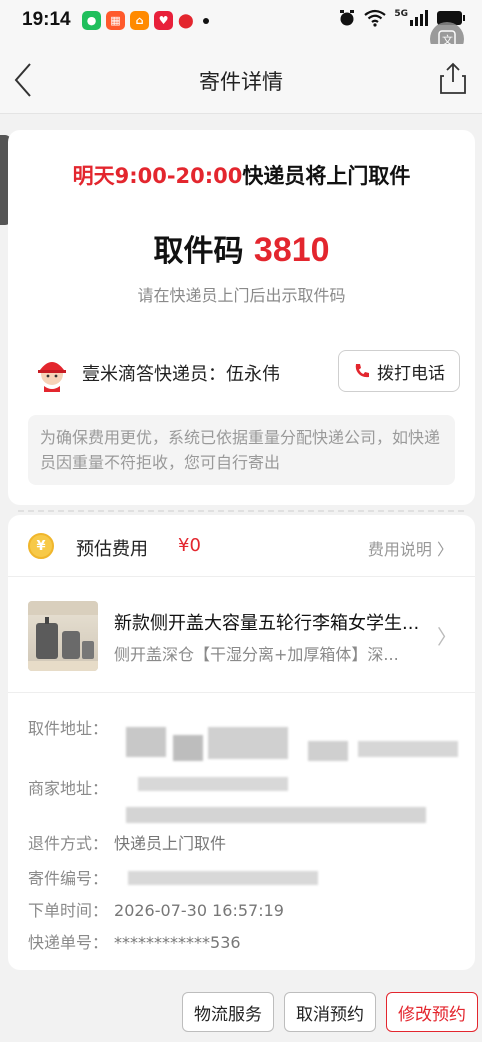  I want to click on courier-row: 壹米滴答快递员：伍永伟 拨打电话, so click(245, 372).